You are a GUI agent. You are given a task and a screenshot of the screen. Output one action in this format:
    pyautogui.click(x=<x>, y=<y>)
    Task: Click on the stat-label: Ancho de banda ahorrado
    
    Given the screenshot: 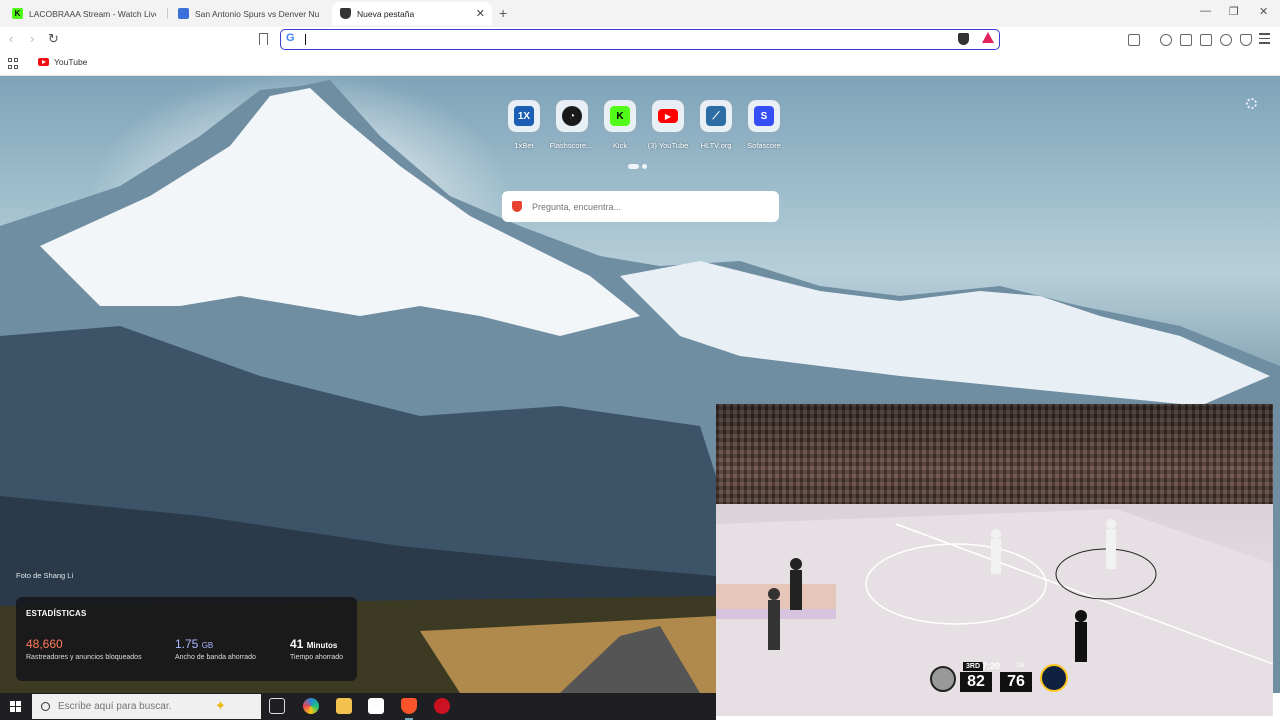 What is the action you would take?
    pyautogui.click(x=215, y=657)
    